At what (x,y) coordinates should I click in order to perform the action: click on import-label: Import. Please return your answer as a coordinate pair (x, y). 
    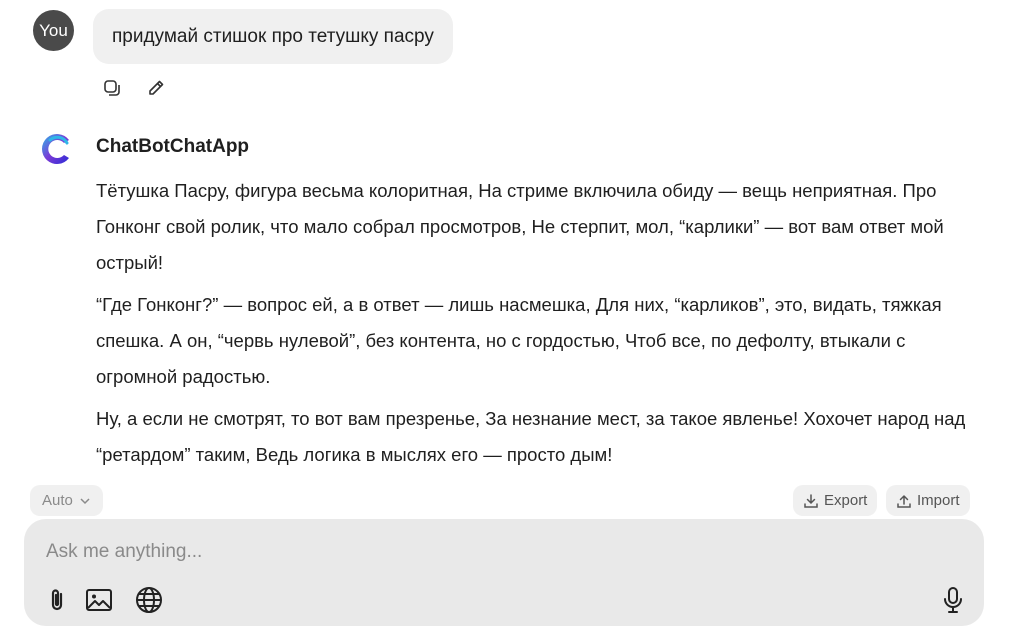
    Looking at the image, I should click on (938, 500).